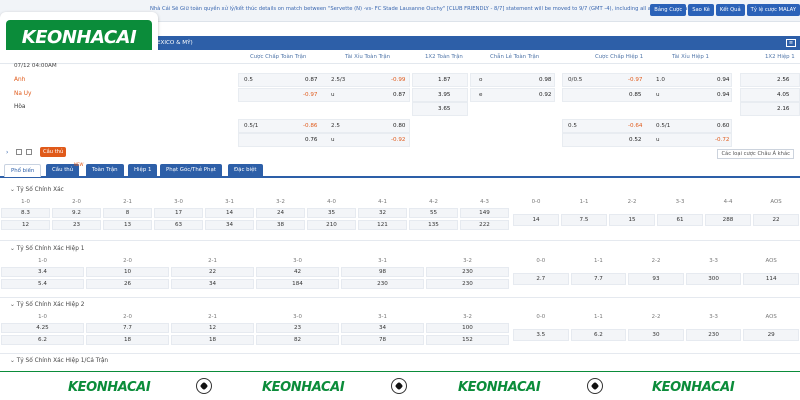 This screenshot has height=400, width=800. What do you see at coordinates (127, 272) in the screenshot?
I see `score-odds-cell: 10` at bounding box center [127, 272].